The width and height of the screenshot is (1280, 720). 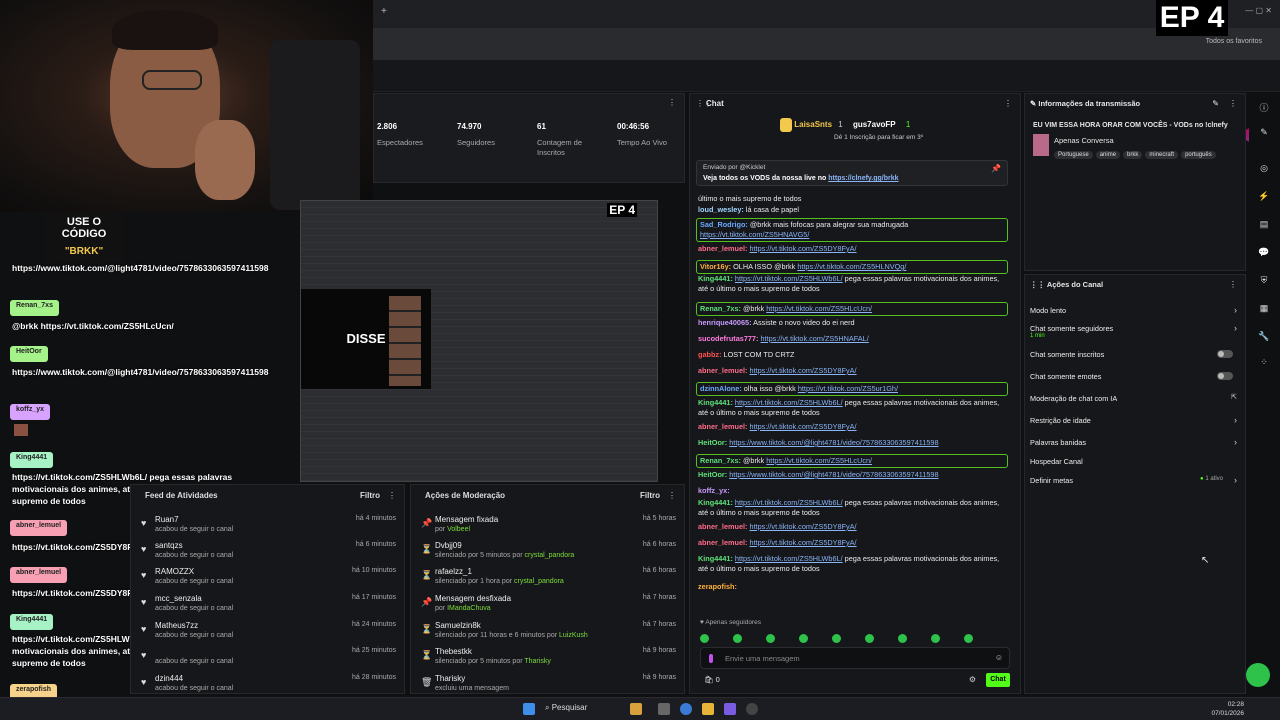 What do you see at coordinates (996, 168) in the screenshot?
I see `pin-icon: 📌` at bounding box center [996, 168].